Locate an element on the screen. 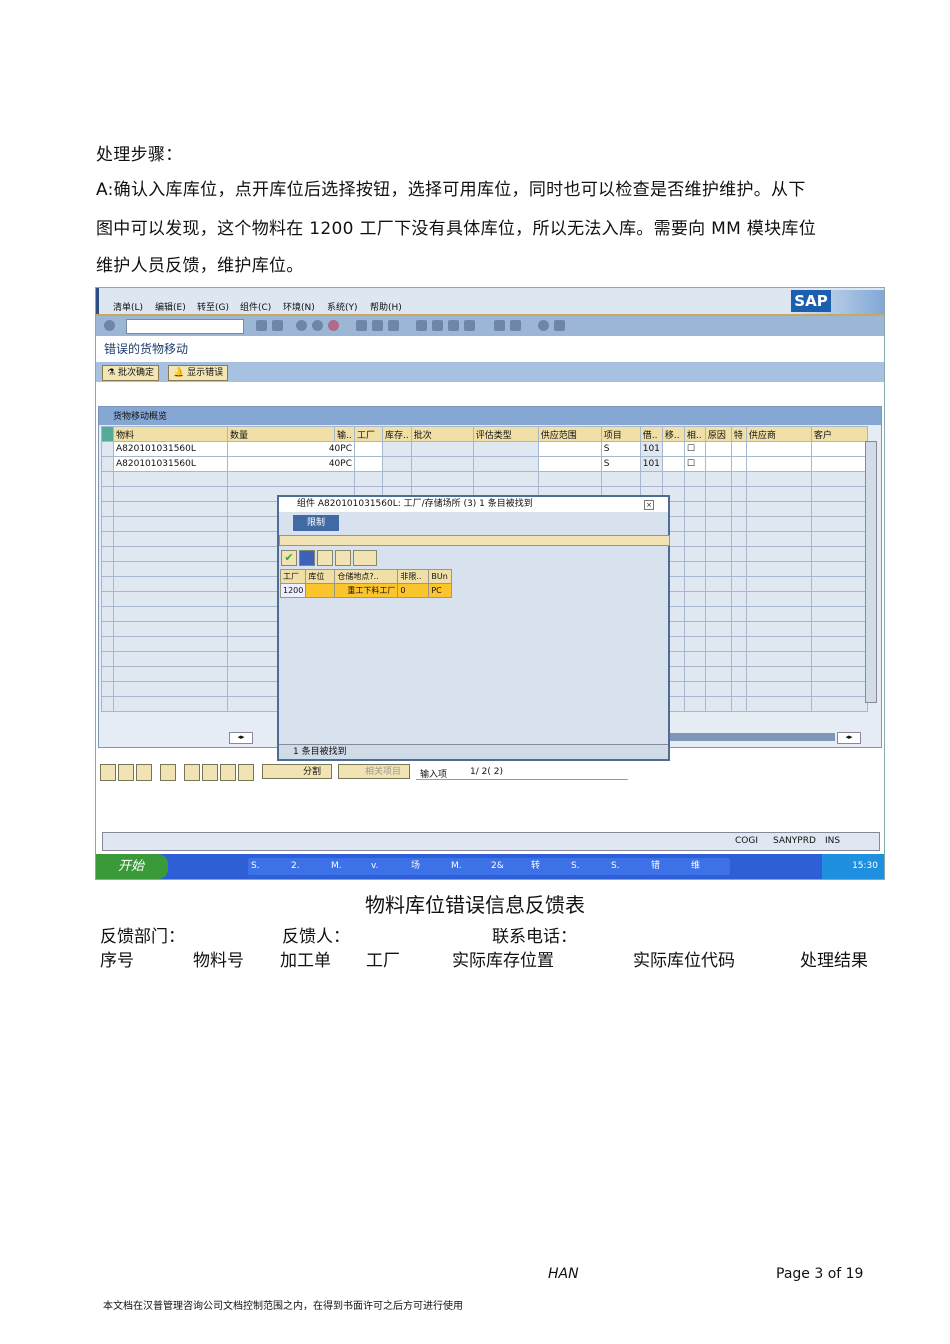 This screenshot has height=1344, width=950. horizontal-scrollbar is located at coordinates (752, 737).